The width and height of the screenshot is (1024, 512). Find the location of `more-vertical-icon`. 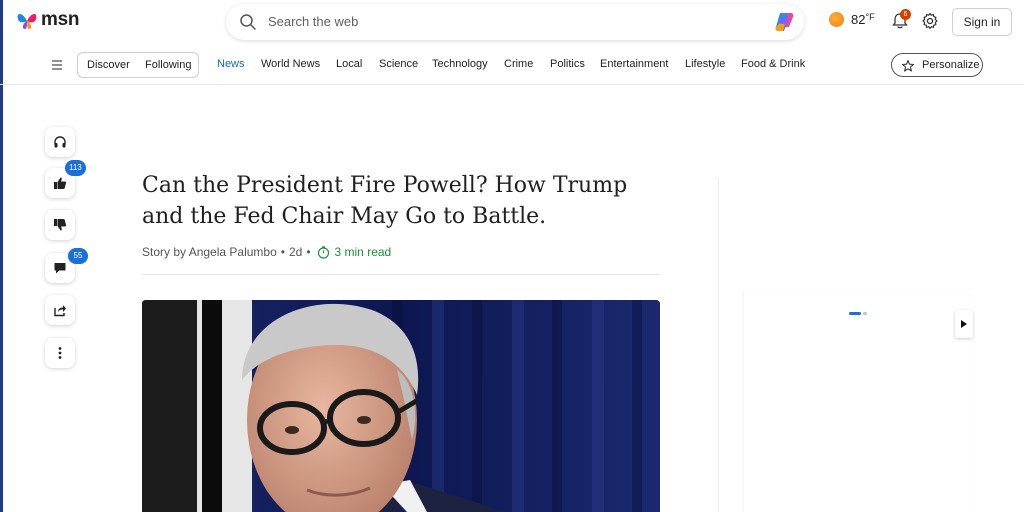

more-vertical-icon is located at coordinates (60, 353).